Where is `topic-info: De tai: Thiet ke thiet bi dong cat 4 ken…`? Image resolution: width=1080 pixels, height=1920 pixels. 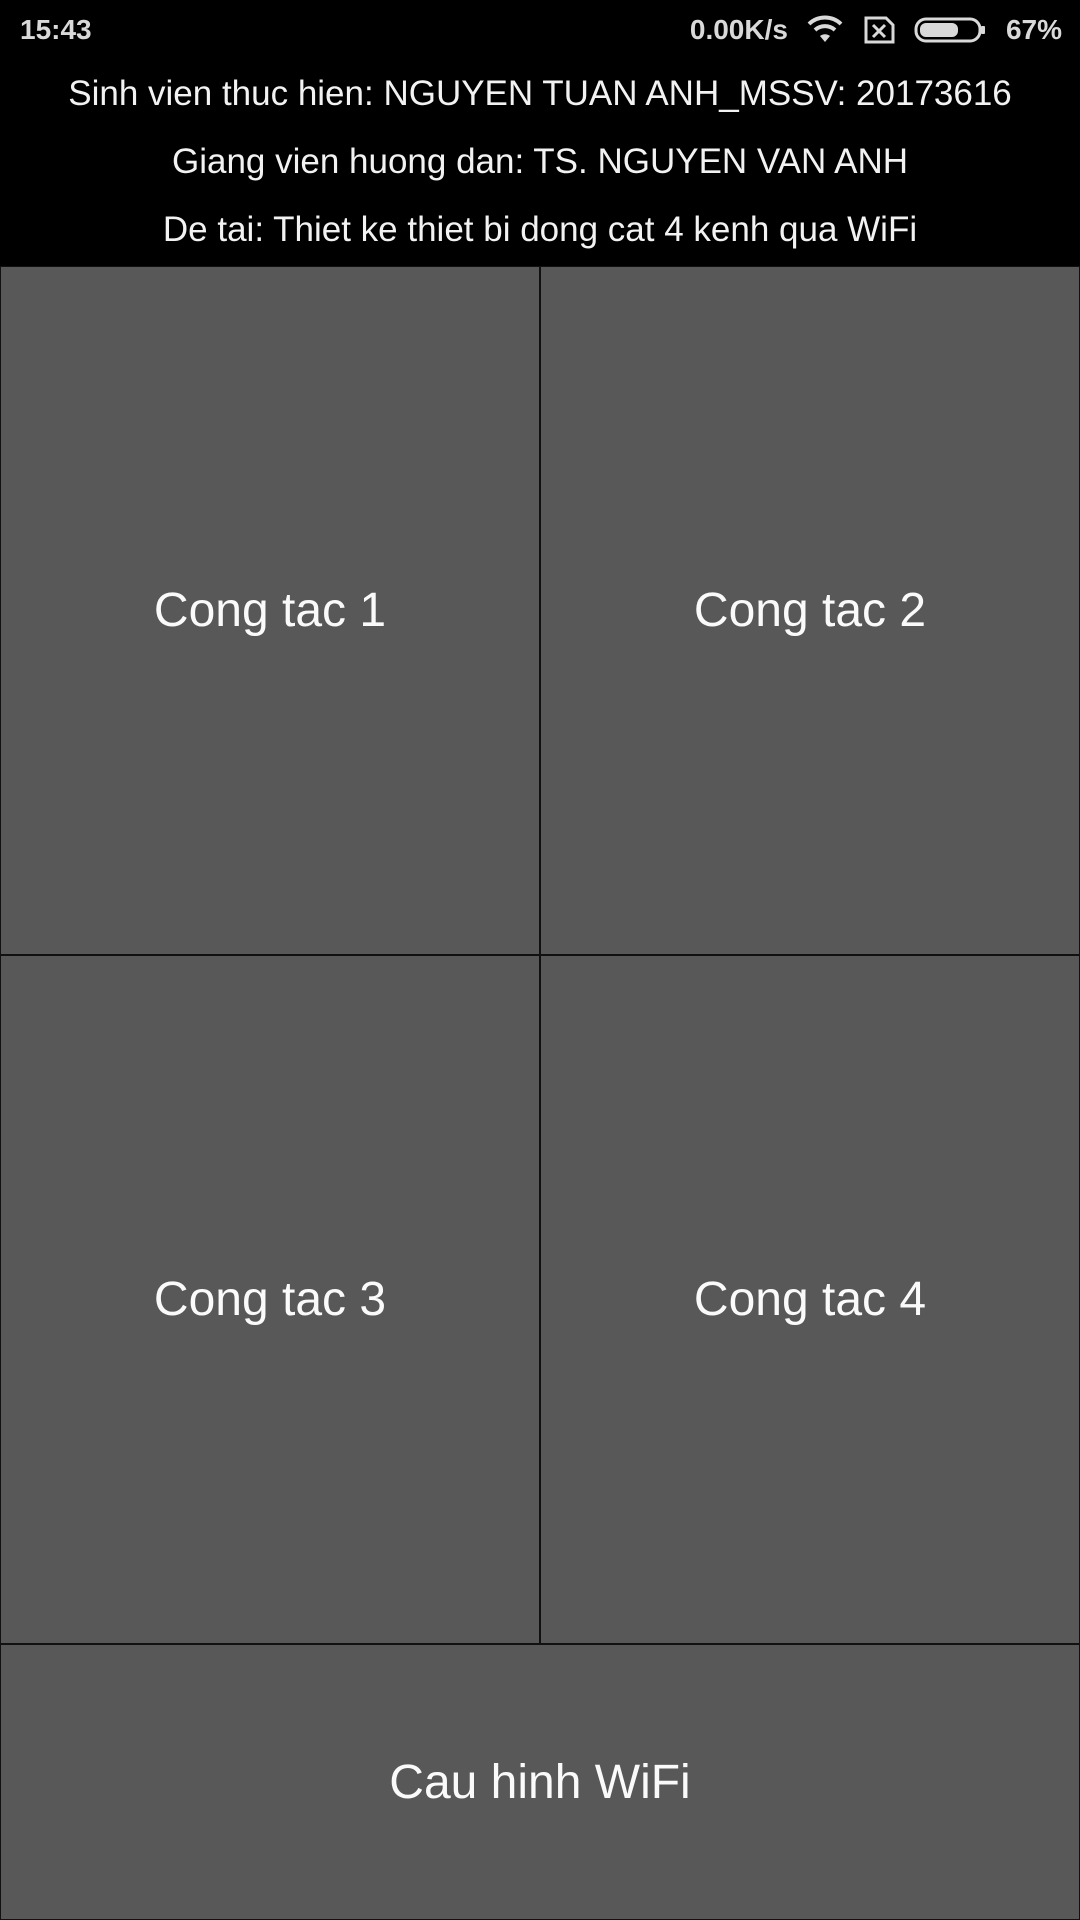 topic-info: De tai: Thiet ke thiet bi dong cat 4 ken… is located at coordinates (540, 229).